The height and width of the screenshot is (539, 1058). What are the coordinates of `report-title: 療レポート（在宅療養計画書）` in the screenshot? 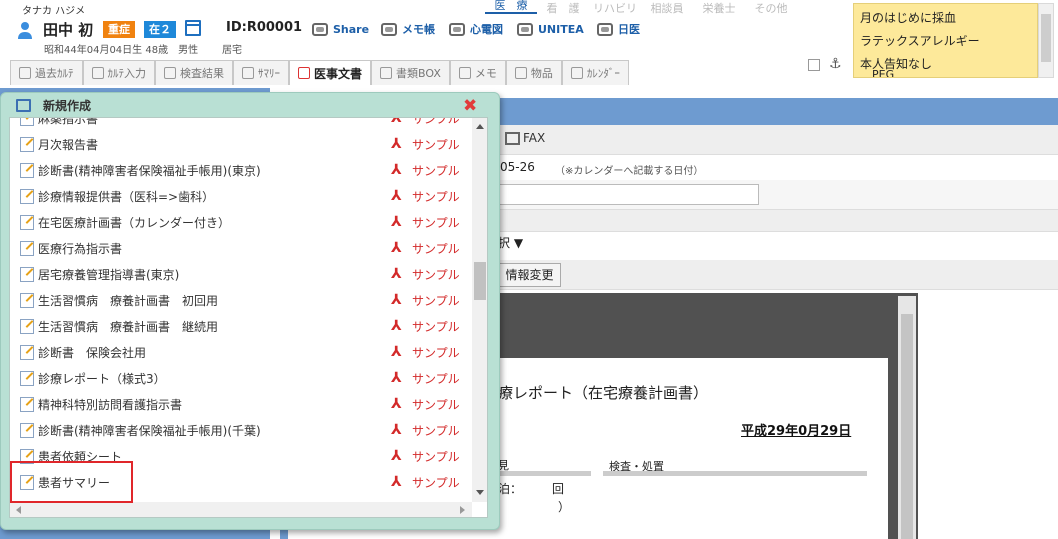 It's located at (603, 393).